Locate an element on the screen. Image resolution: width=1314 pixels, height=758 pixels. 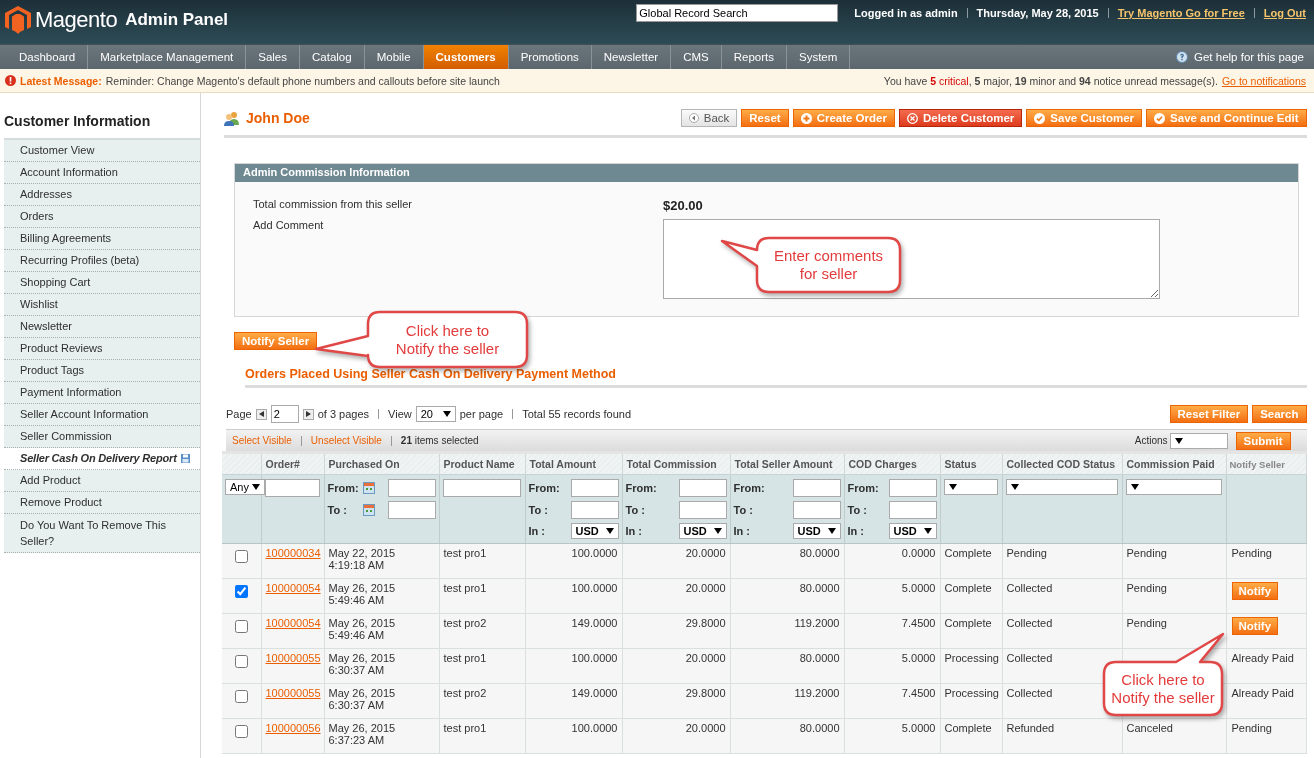
sidebar-item: Account Information is located at coordinates (102, 173).